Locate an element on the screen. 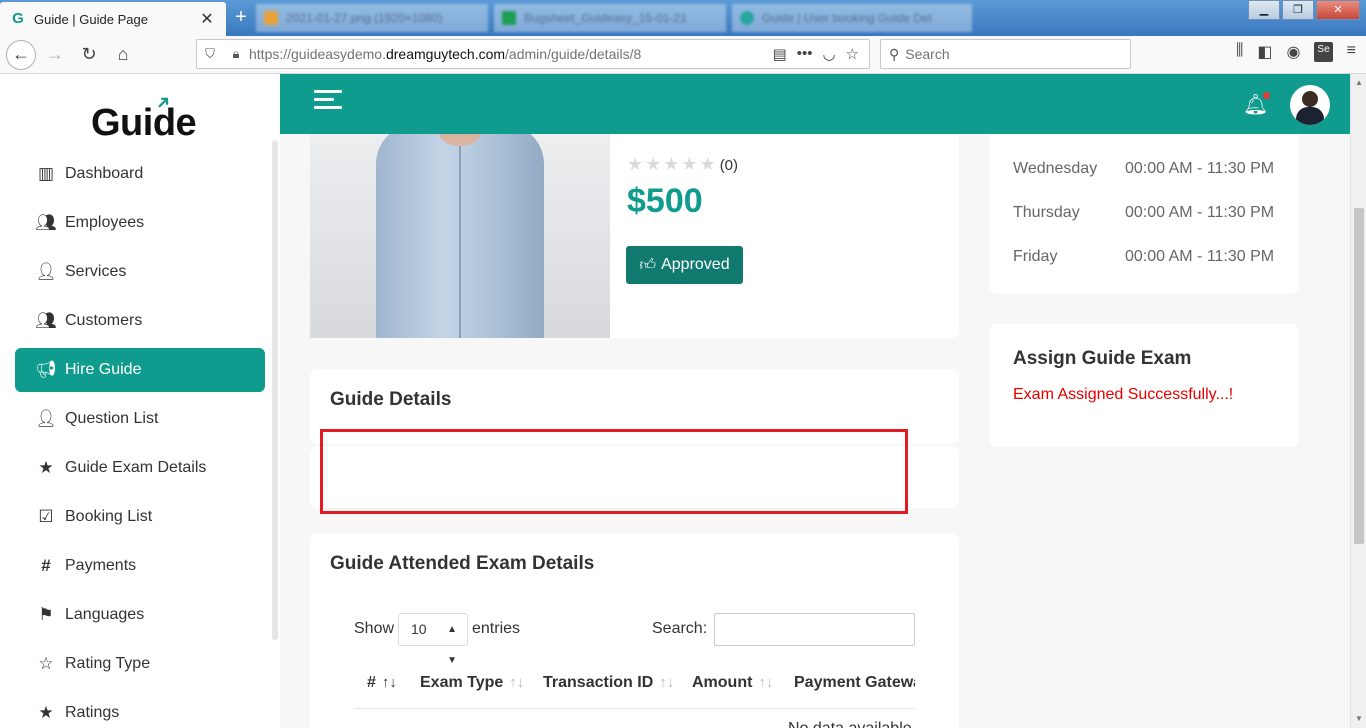  menu-icon: ≡ is located at coordinates (1351, 52).